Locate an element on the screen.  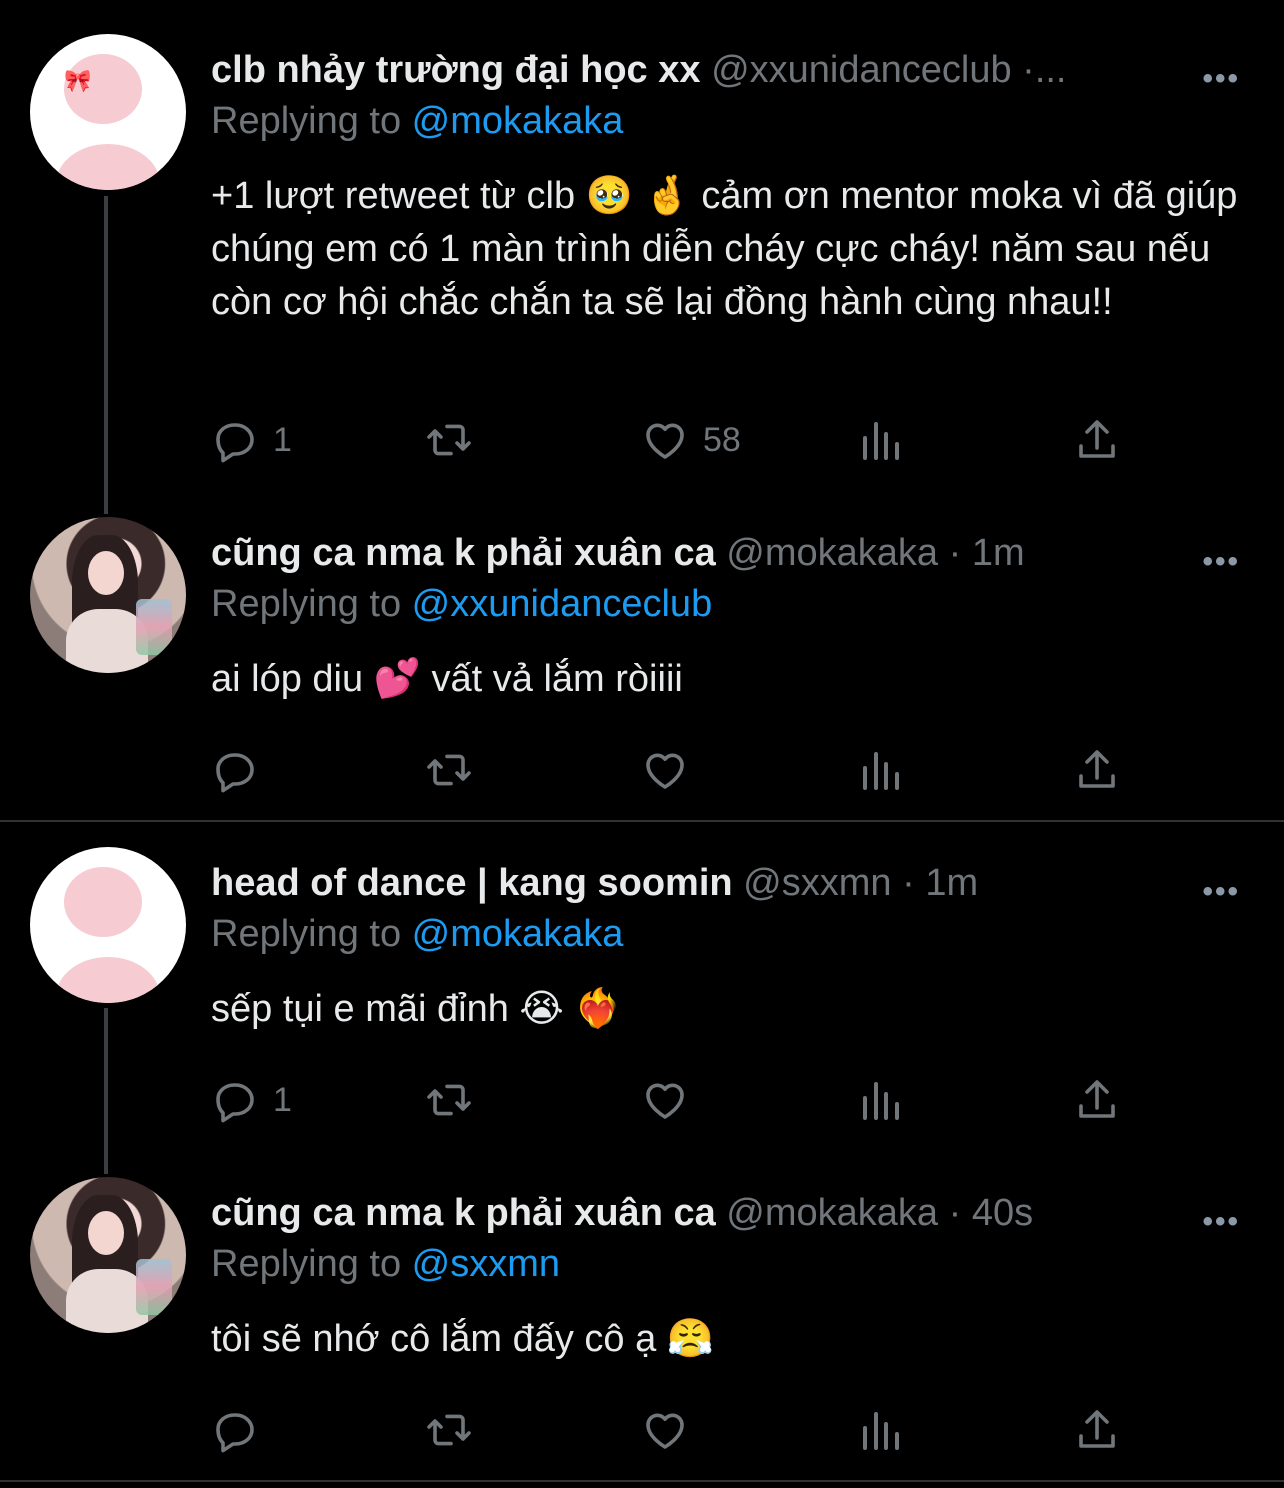
bow-icon: 🎀 is located at coordinates (78, 80).